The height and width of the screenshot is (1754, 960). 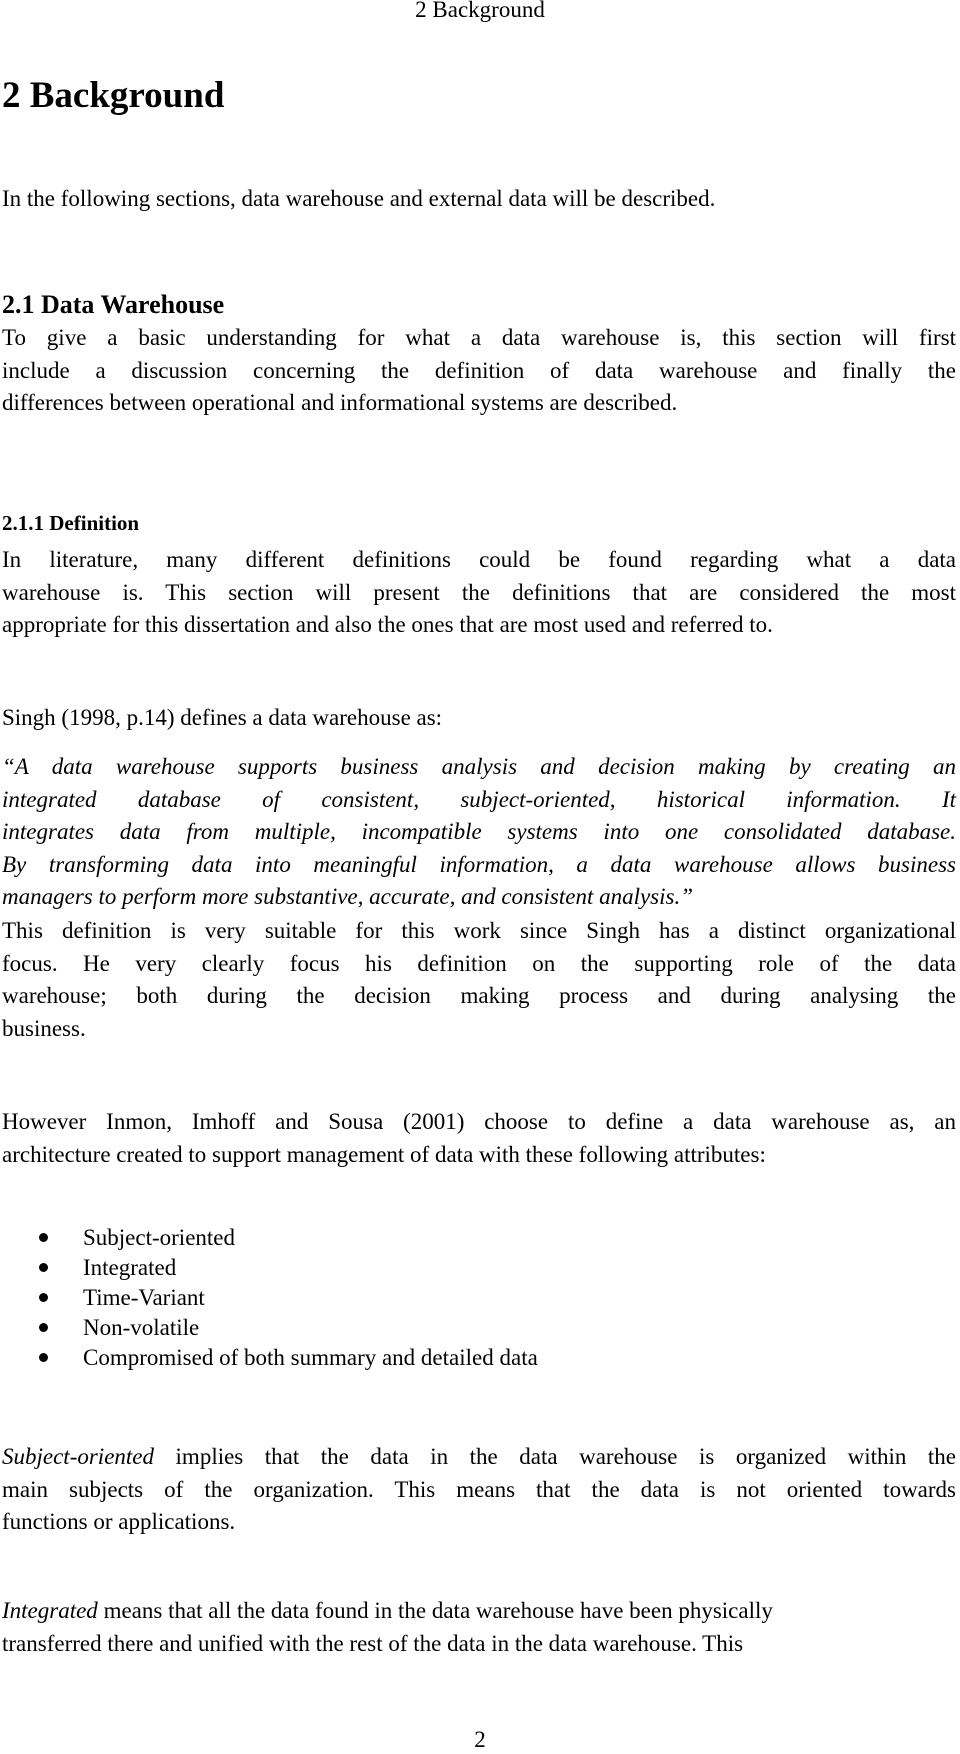 What do you see at coordinates (269, 1268) in the screenshot?
I see `list-item: Integrated` at bounding box center [269, 1268].